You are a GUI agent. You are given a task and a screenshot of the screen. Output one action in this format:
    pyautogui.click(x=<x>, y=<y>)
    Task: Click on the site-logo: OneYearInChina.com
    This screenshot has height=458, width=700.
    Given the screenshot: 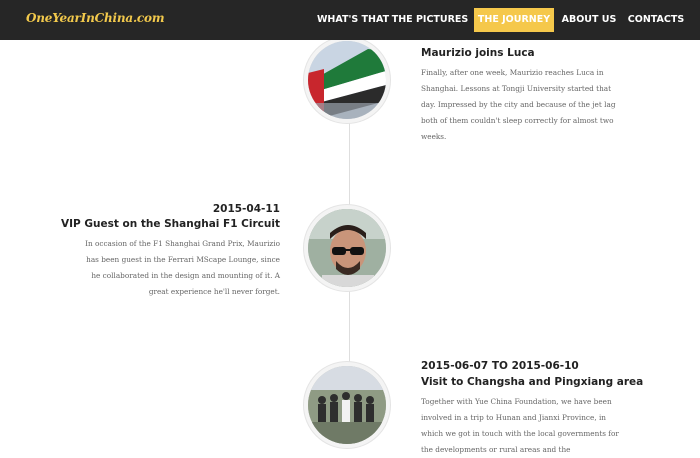 What is the action you would take?
    pyautogui.click(x=95, y=18)
    